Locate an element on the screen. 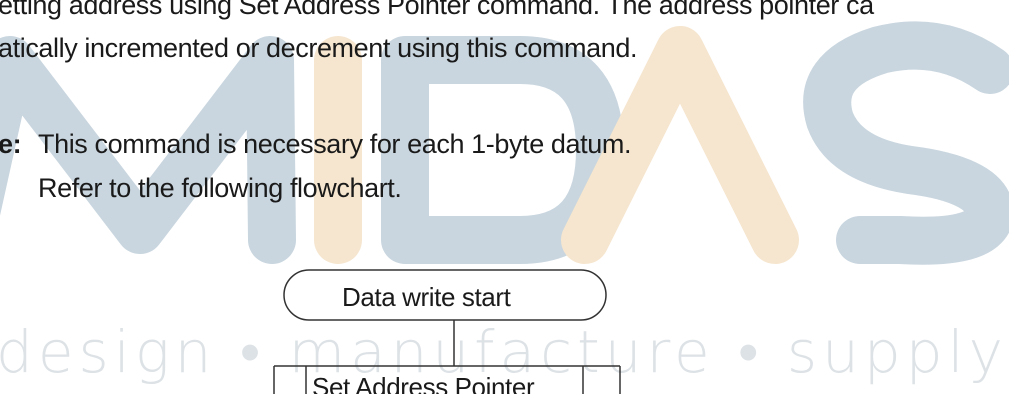  flowchart is located at coordinates (447, 331).